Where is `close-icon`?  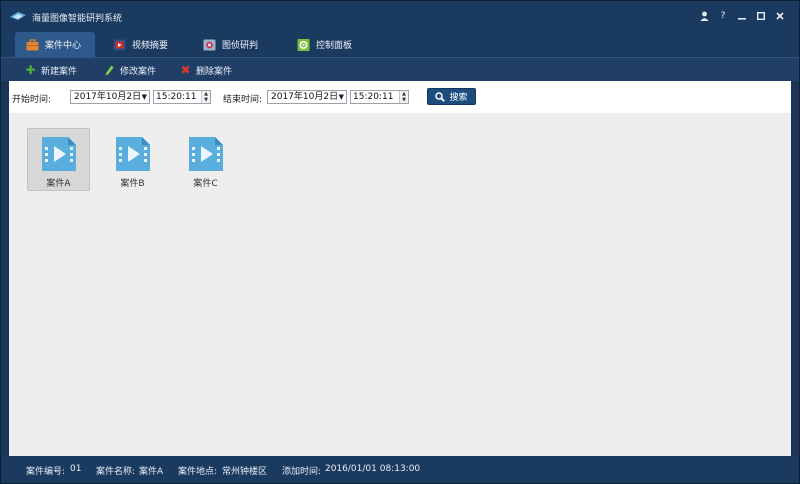
close-icon is located at coordinates (780, 16).